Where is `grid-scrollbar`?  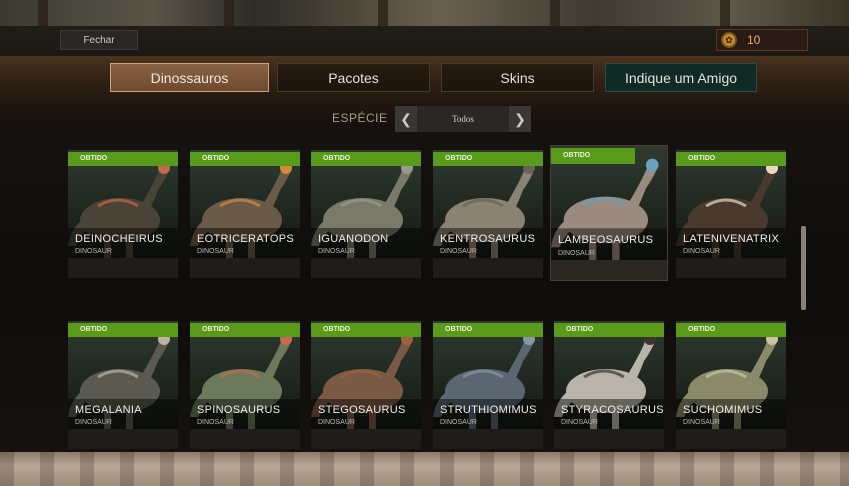
grid-scrollbar is located at coordinates (803, 268).